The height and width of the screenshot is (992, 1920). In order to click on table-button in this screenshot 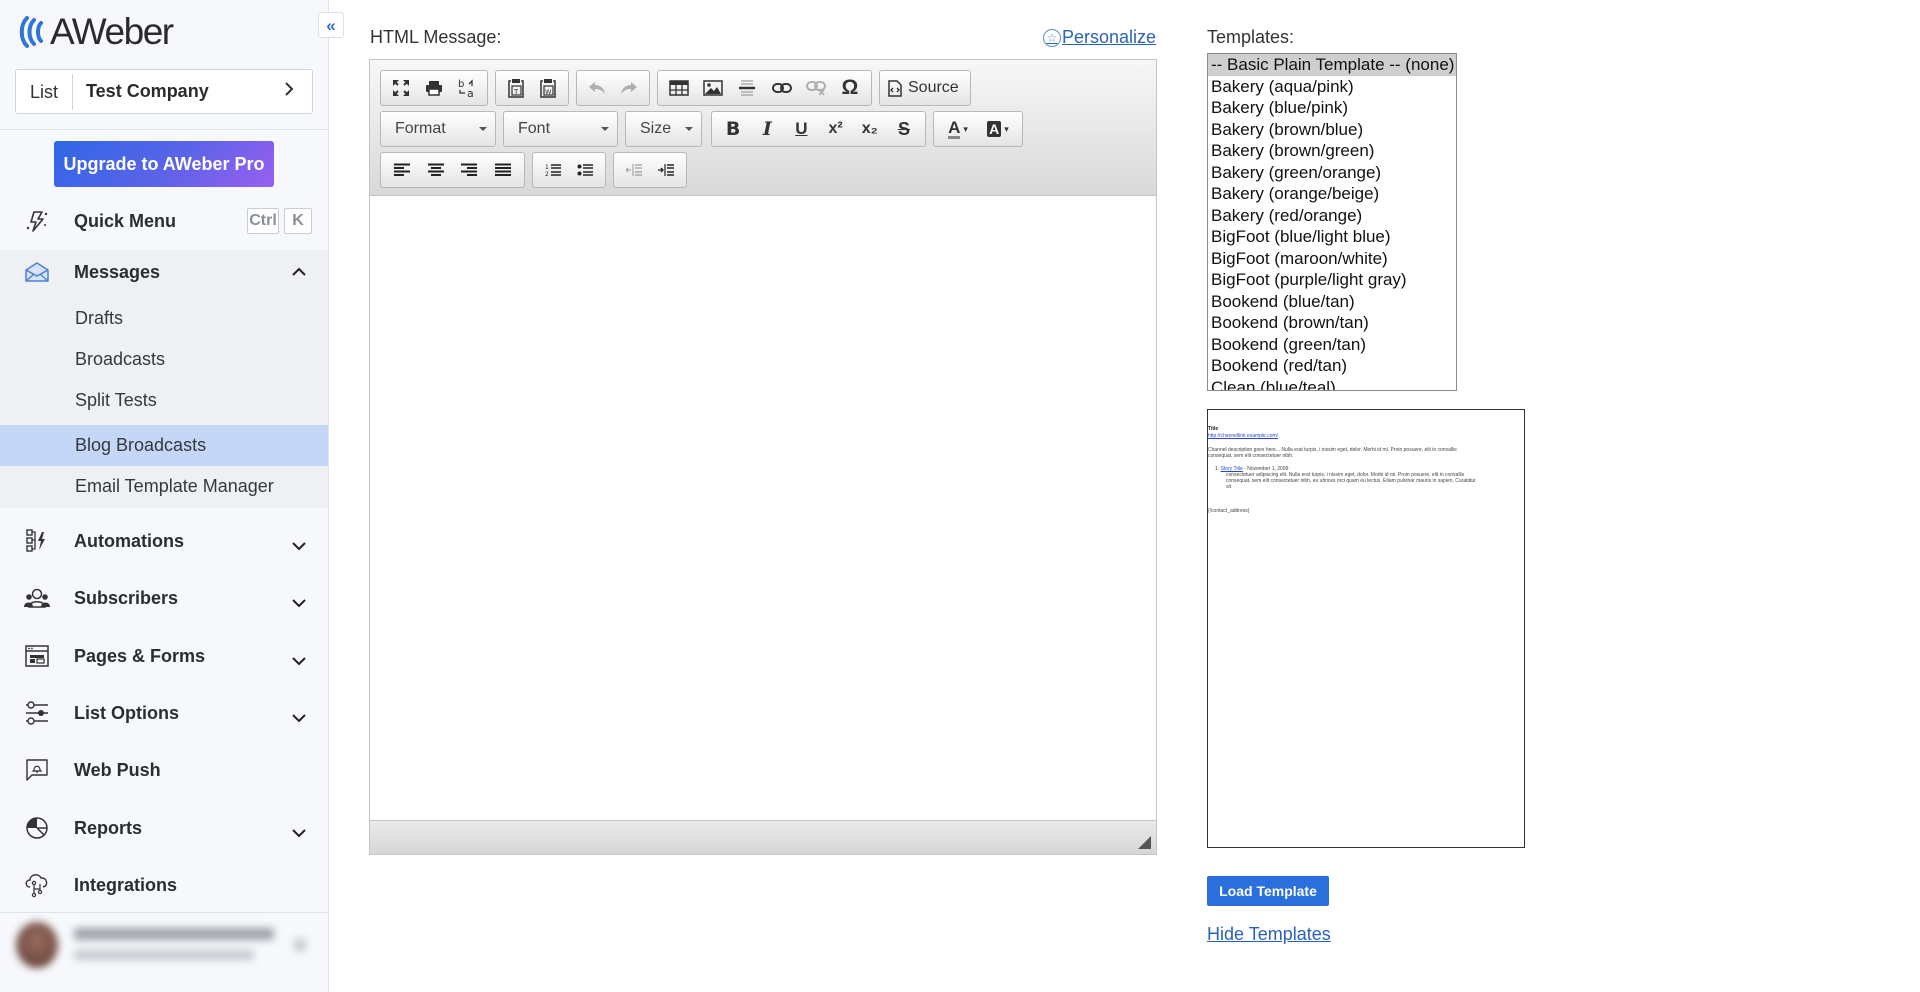, I will do `click(679, 88)`.